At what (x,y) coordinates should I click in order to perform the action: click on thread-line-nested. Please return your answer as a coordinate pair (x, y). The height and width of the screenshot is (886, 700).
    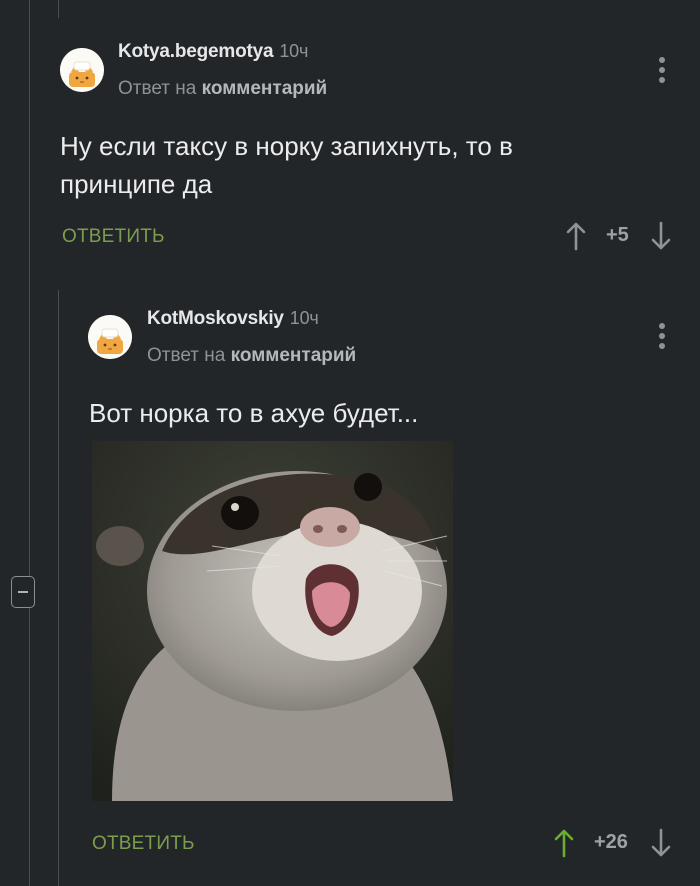
    Looking at the image, I should click on (58, 588).